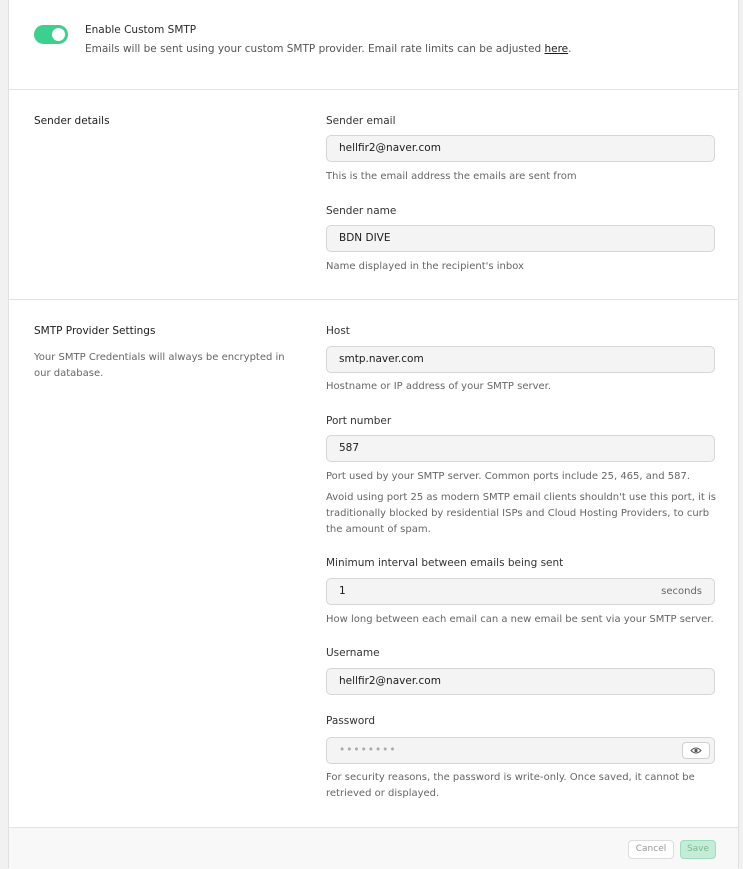 The height and width of the screenshot is (869, 743). Describe the element at coordinates (520, 591) in the screenshot. I see `interval-input: 1 seconds` at that location.